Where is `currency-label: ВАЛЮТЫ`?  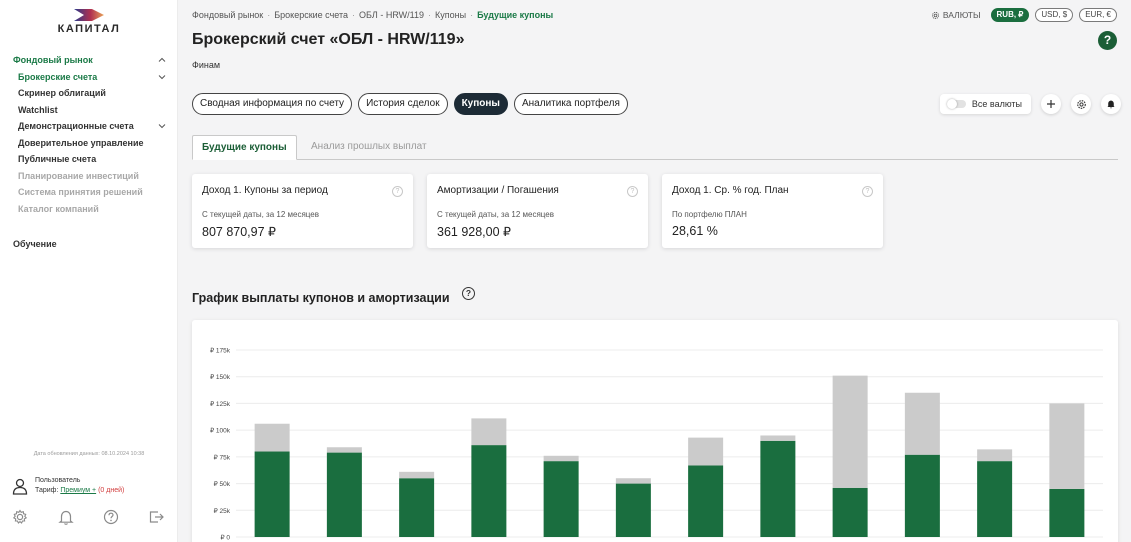 currency-label: ВАЛЮТЫ is located at coordinates (956, 15).